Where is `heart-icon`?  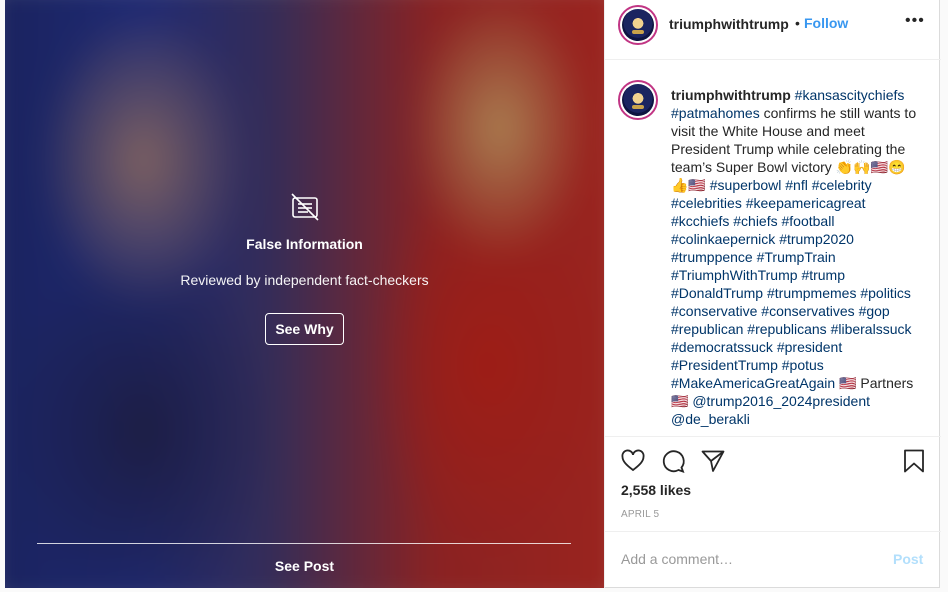 heart-icon is located at coordinates (633, 461).